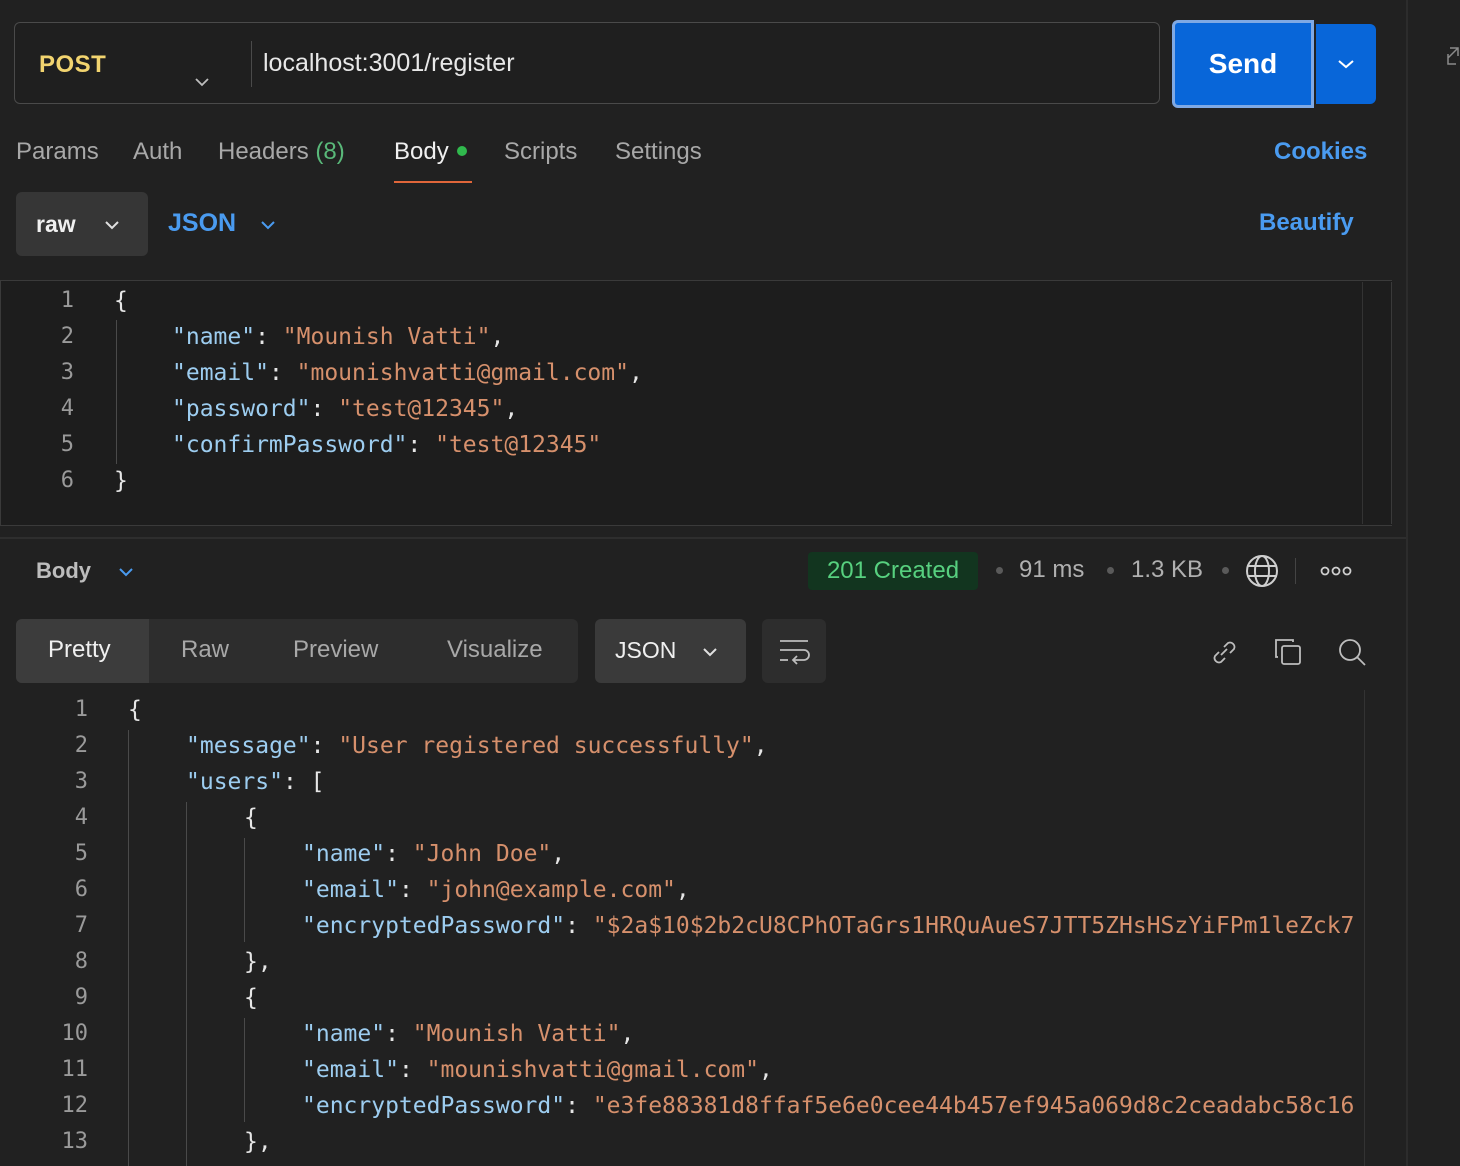  I want to click on line-number: 6, so click(81, 889).